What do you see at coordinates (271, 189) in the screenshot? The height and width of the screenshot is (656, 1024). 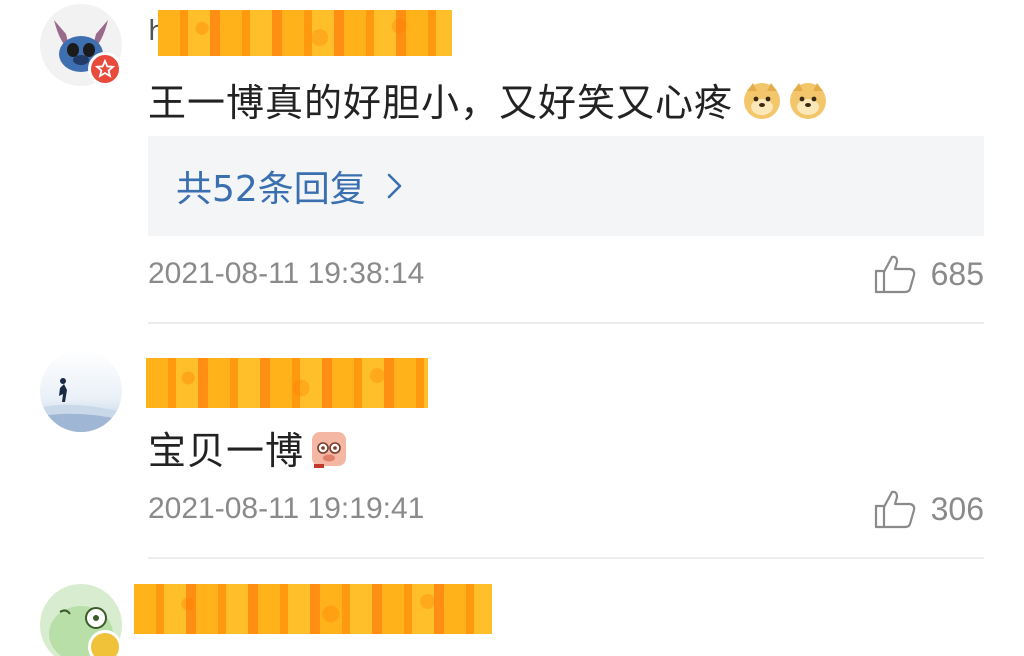 I see `replies-count-label: 共52条回复` at bounding box center [271, 189].